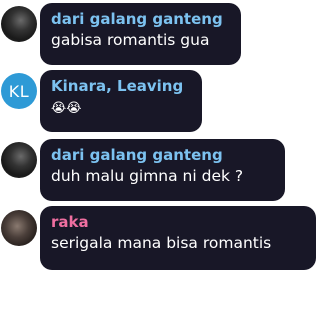 Image resolution: width=320 pixels, height=320 pixels. I want to click on avatar: KL, so click(19, 91).